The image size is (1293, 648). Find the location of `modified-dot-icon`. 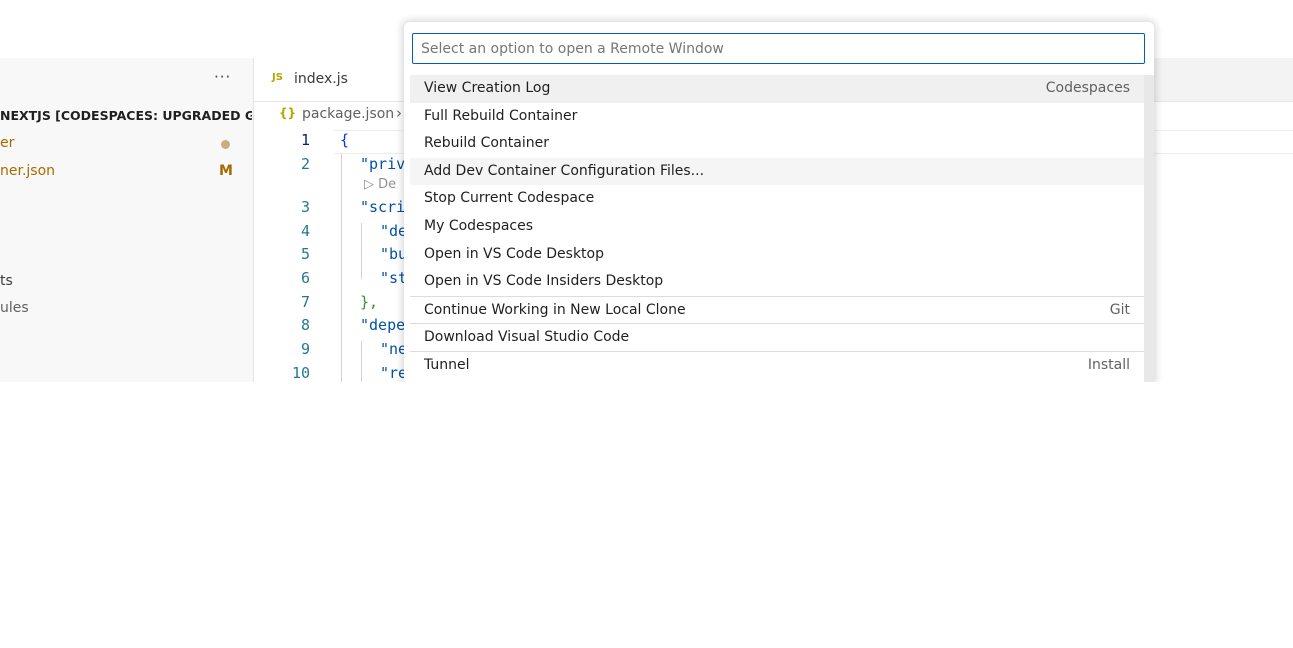

modified-dot-icon is located at coordinates (225, 144).